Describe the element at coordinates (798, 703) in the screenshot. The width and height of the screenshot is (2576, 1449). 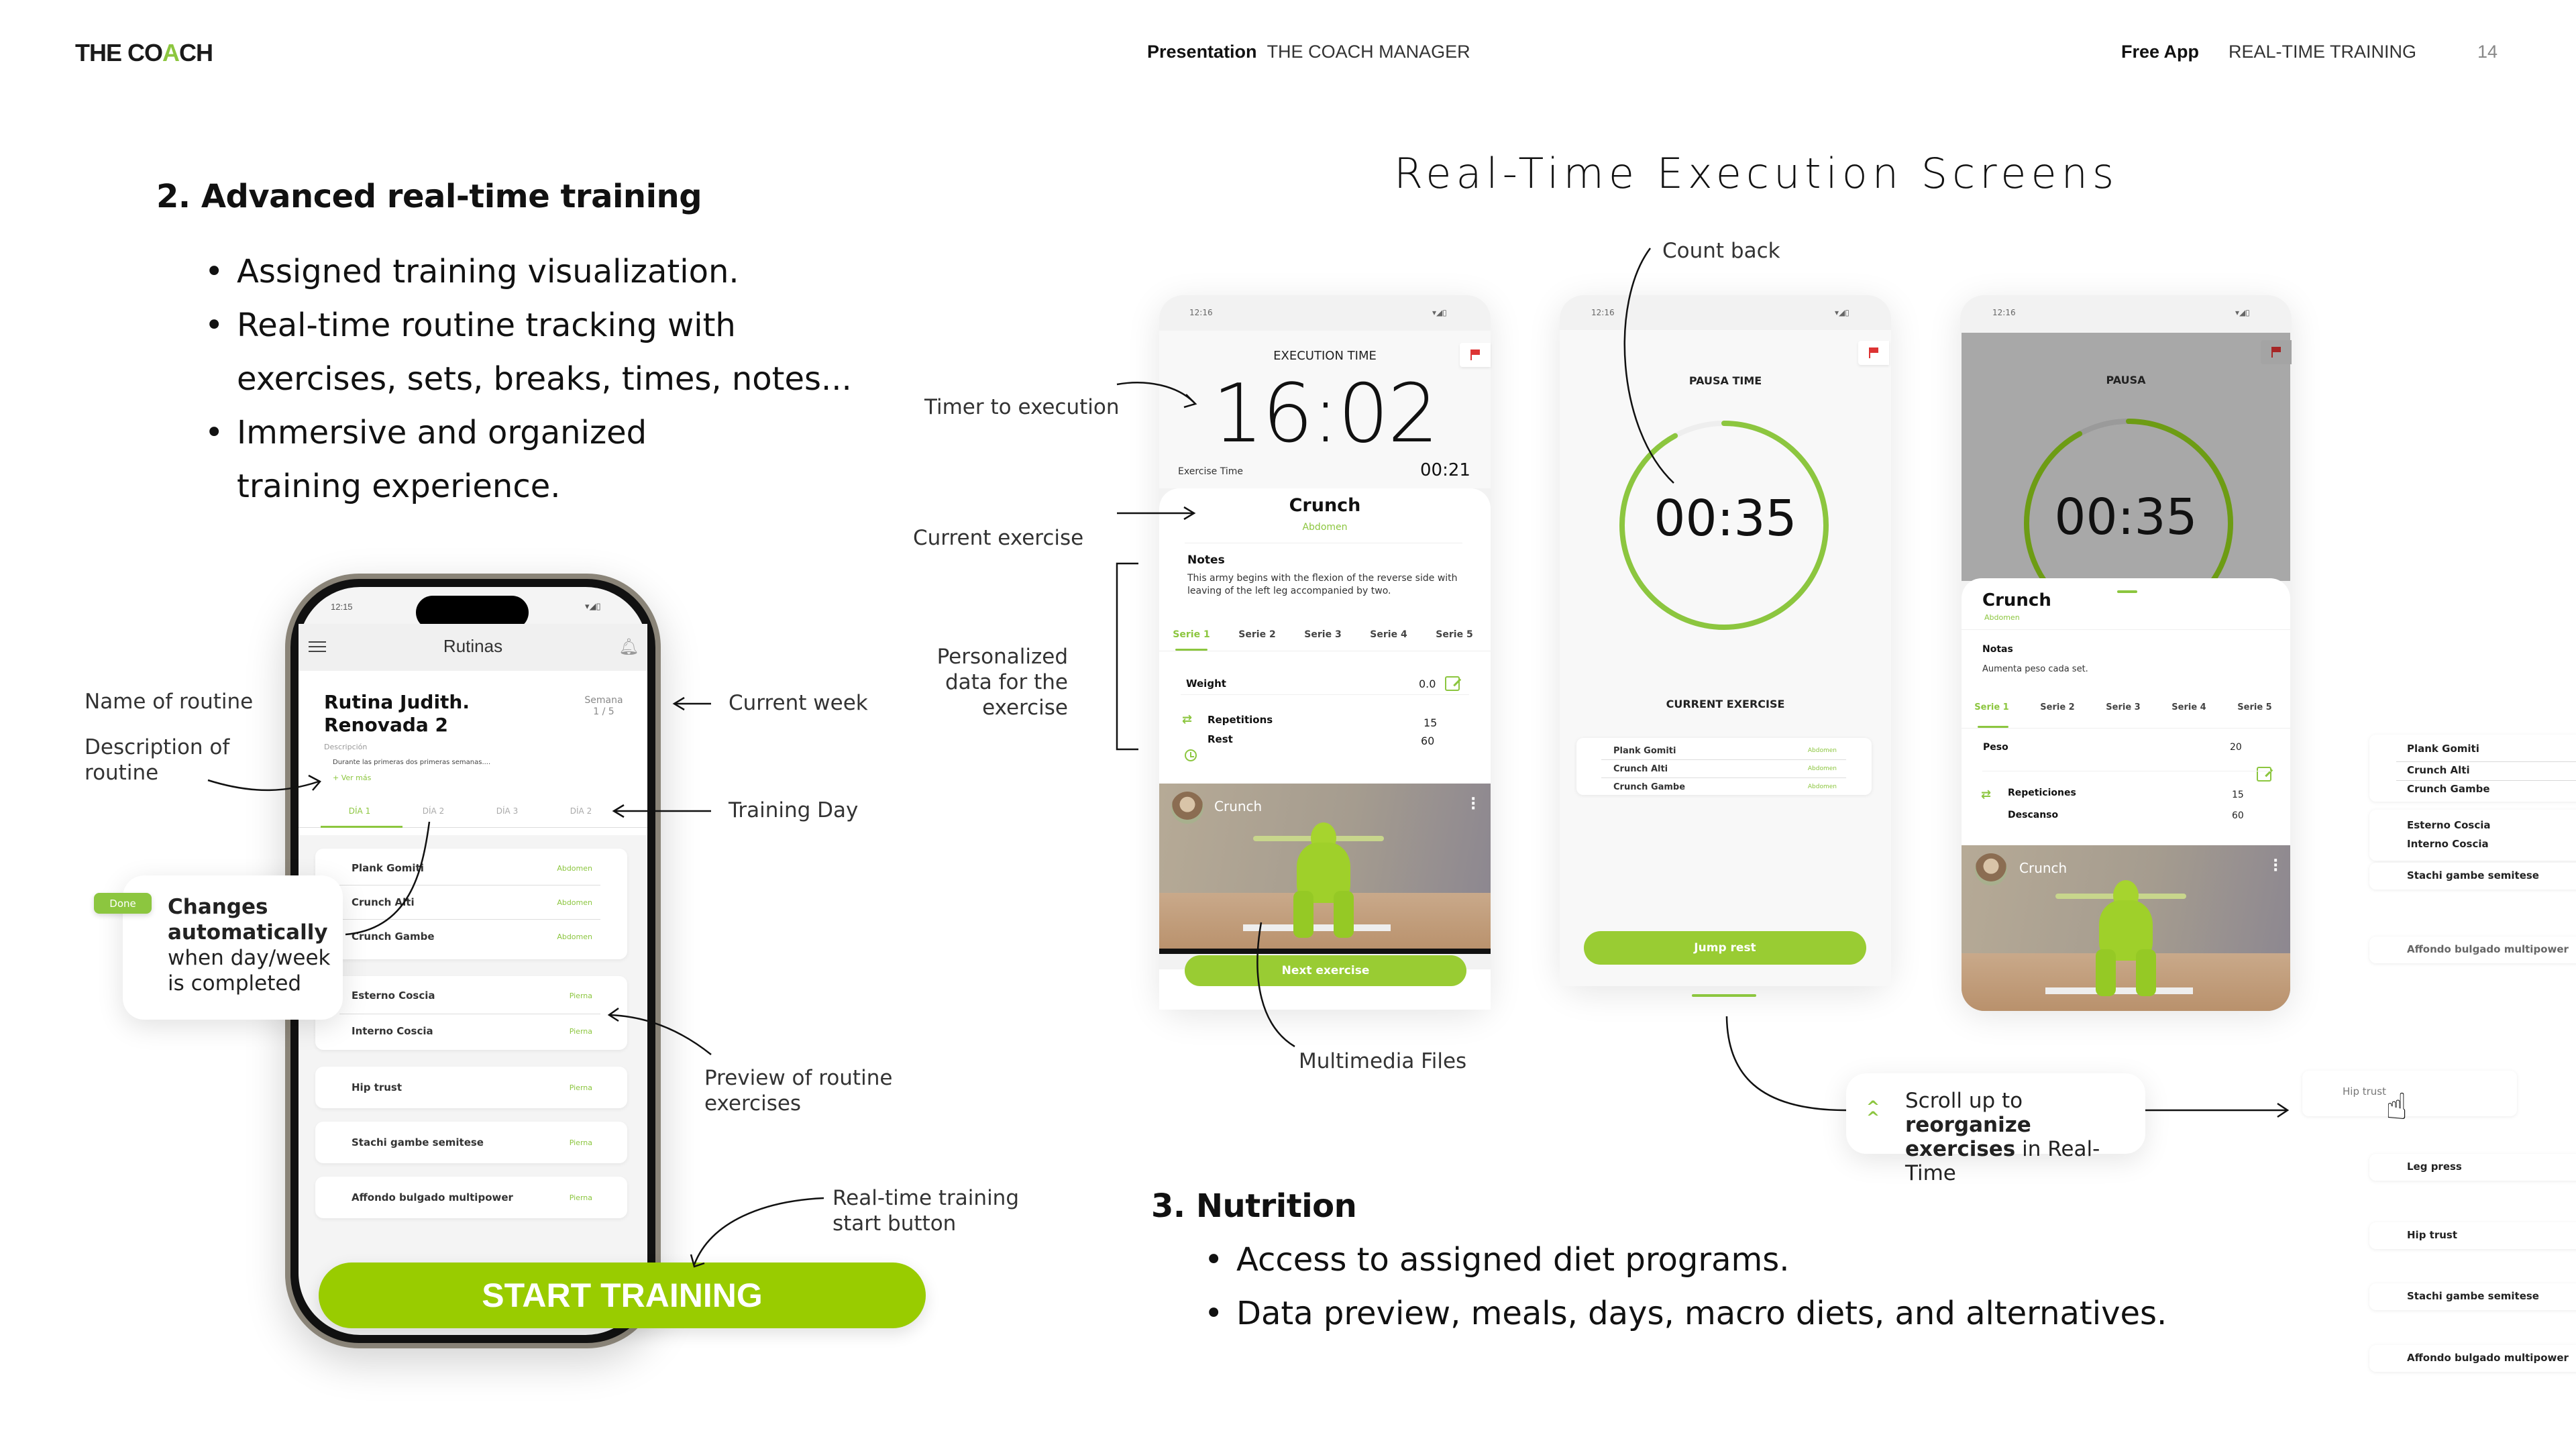
I see `anno-current-week: Current week` at that location.